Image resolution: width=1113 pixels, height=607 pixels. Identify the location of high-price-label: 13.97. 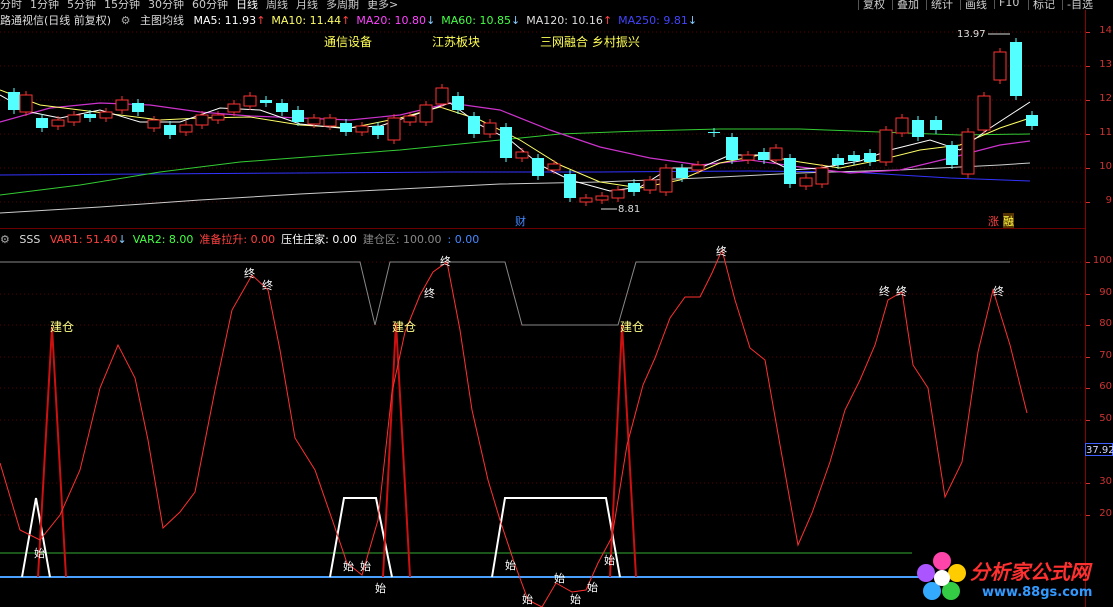
(971, 34).